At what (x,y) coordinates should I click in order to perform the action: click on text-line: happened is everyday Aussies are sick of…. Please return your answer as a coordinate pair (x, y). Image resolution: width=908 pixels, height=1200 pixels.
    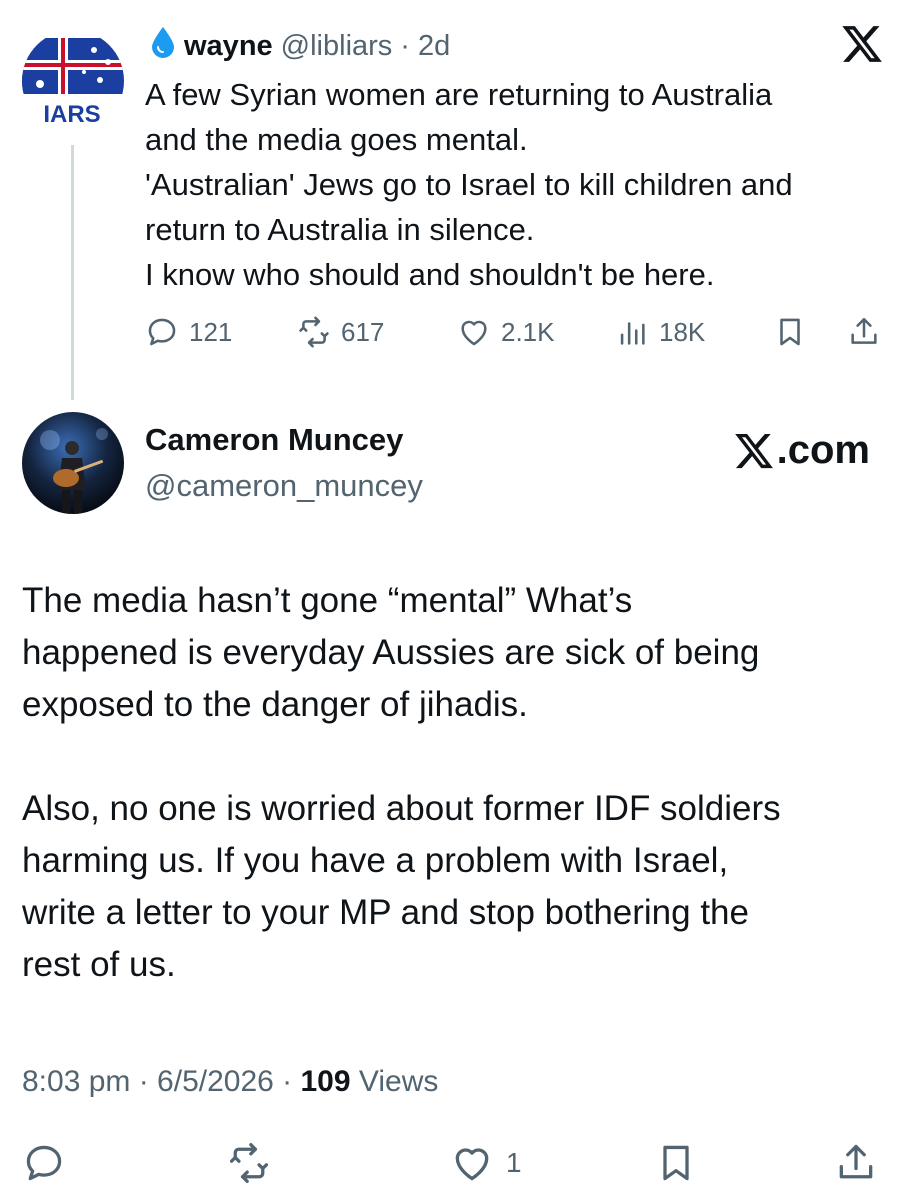
    Looking at the image, I should click on (391, 652).